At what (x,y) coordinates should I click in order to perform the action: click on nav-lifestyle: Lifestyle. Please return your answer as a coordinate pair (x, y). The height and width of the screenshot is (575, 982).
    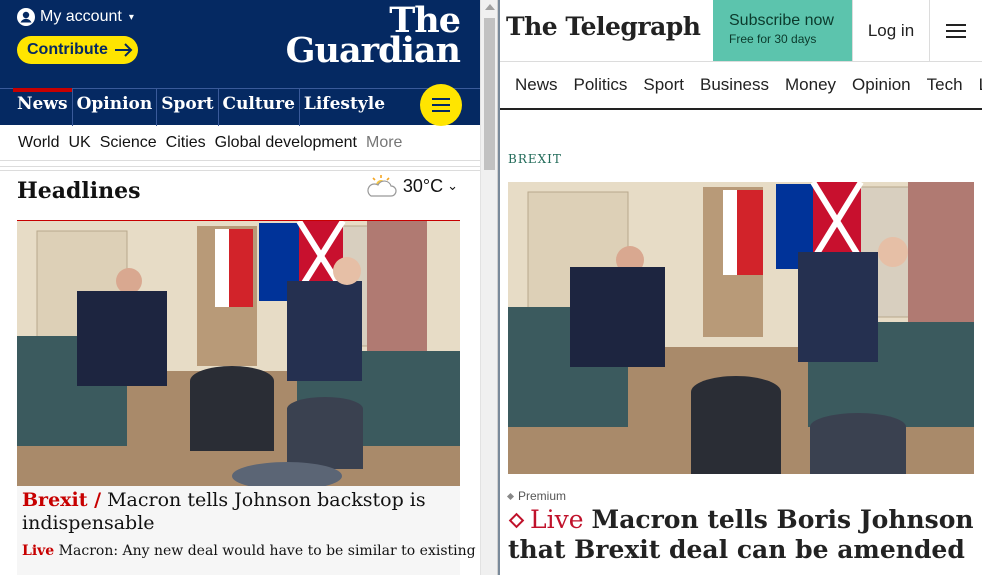
    Looking at the image, I should click on (343, 107).